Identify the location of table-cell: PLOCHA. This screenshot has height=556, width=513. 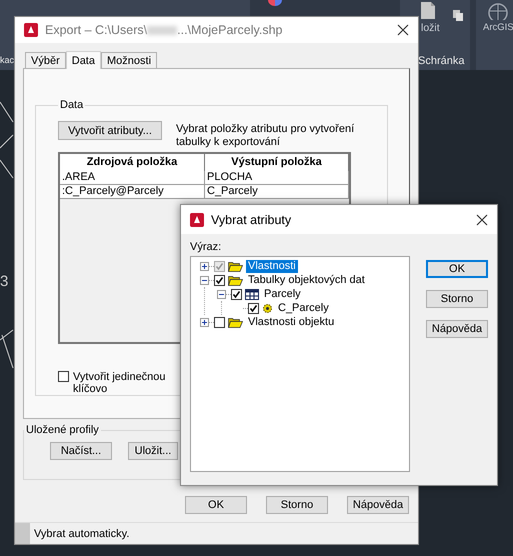
(277, 178).